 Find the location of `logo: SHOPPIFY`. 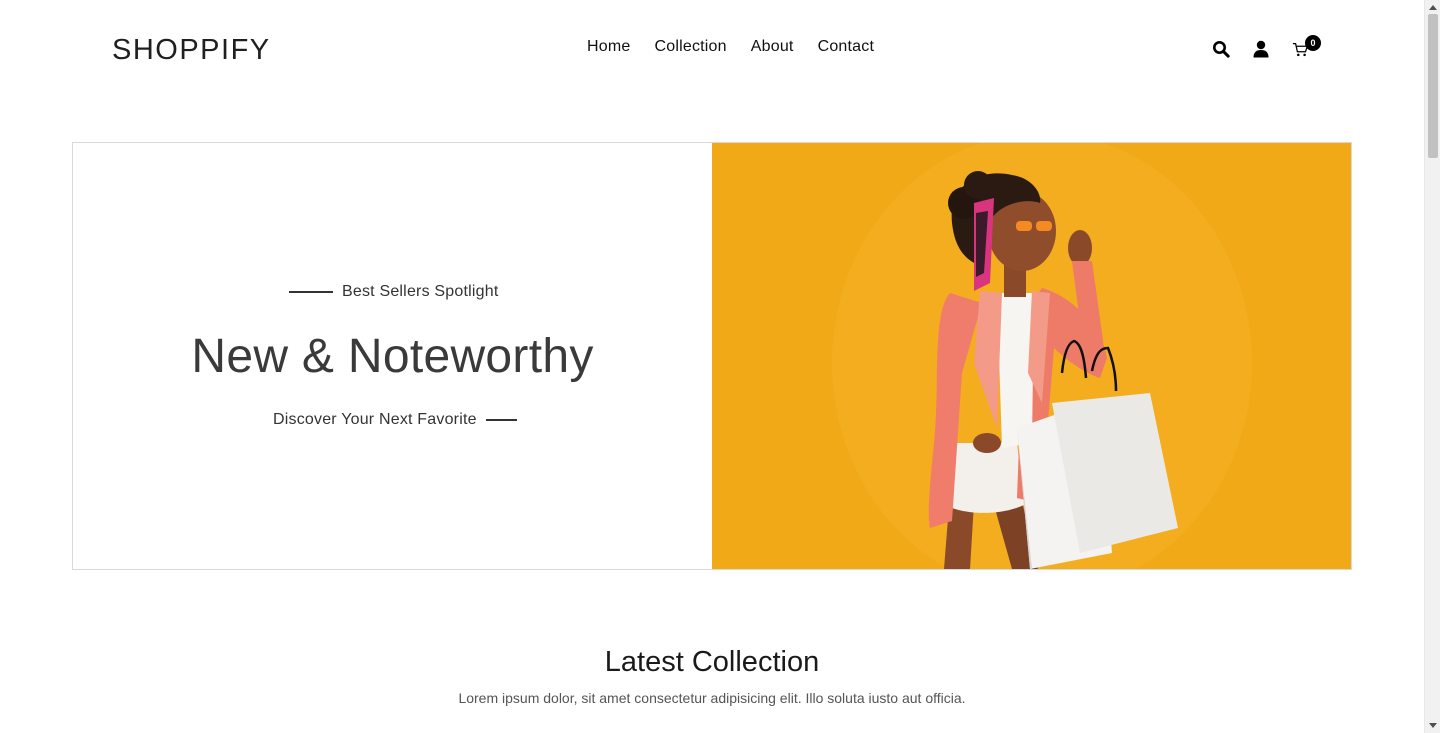

logo: SHOPPIFY is located at coordinates (191, 50).